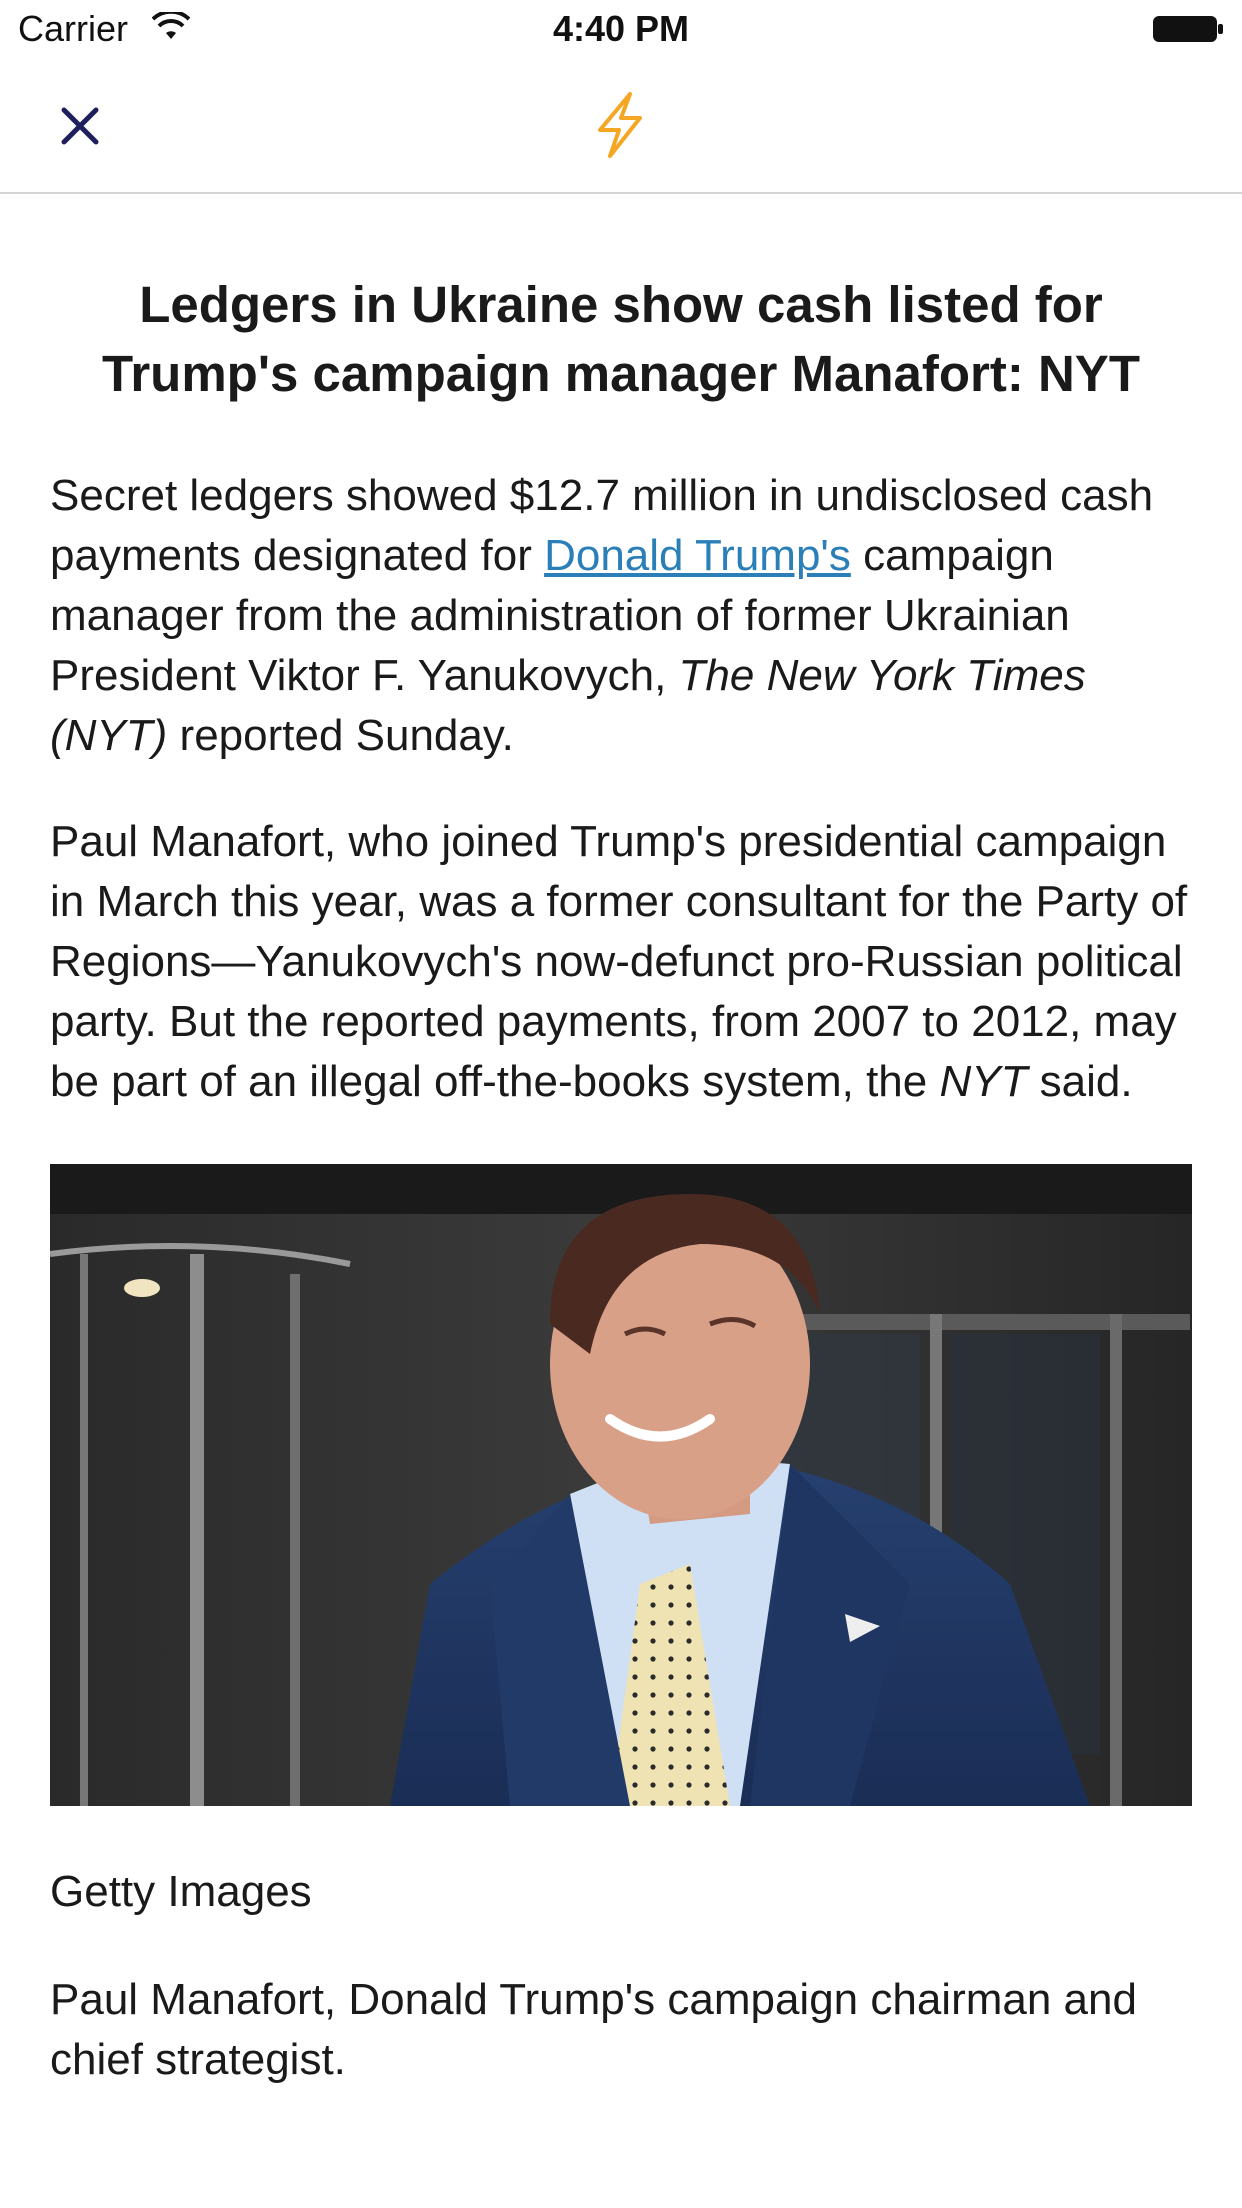 Image resolution: width=1242 pixels, height=2208 pixels. I want to click on status-bar: Carrier 4:40 PM, so click(621, 31).